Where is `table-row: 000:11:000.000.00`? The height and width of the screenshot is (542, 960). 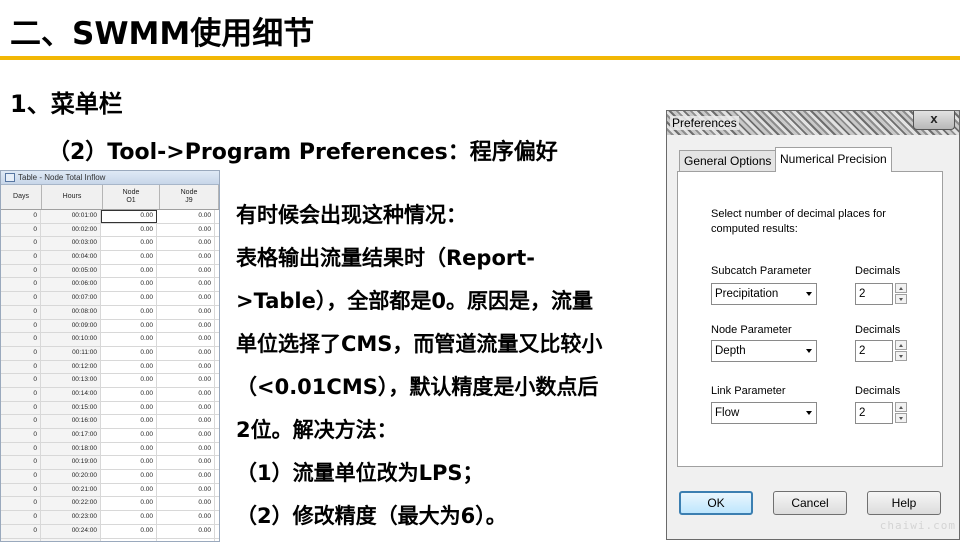 table-row: 000:11:000.000.00 is located at coordinates (110, 354).